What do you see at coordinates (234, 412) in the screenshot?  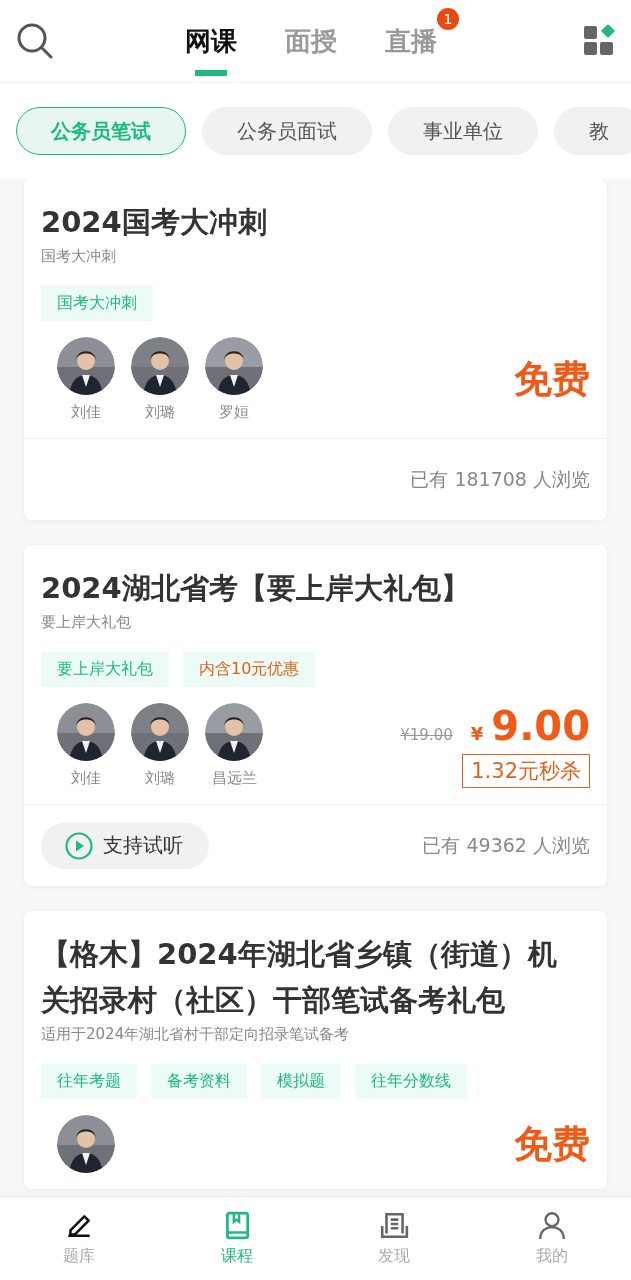 I see `teacher-name: 罗姮` at bounding box center [234, 412].